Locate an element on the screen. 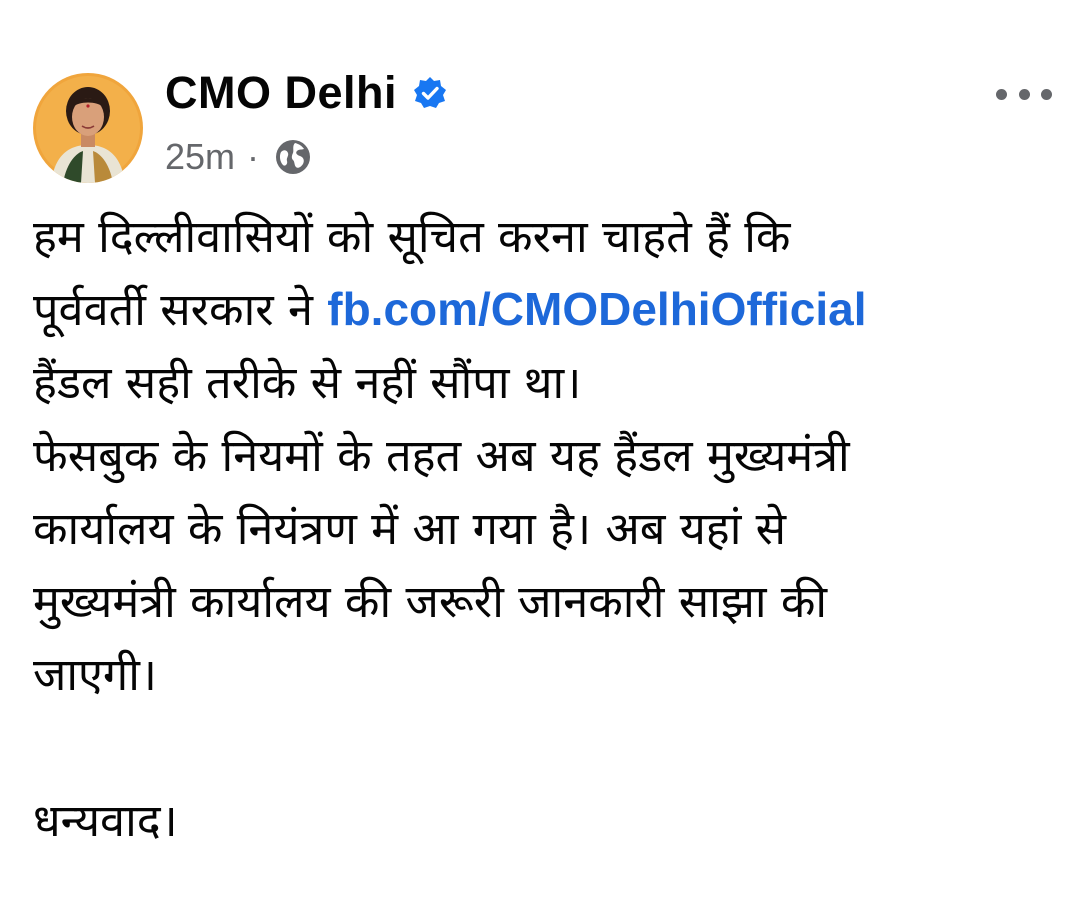  author-row: CMO Delhi is located at coordinates (306, 93).